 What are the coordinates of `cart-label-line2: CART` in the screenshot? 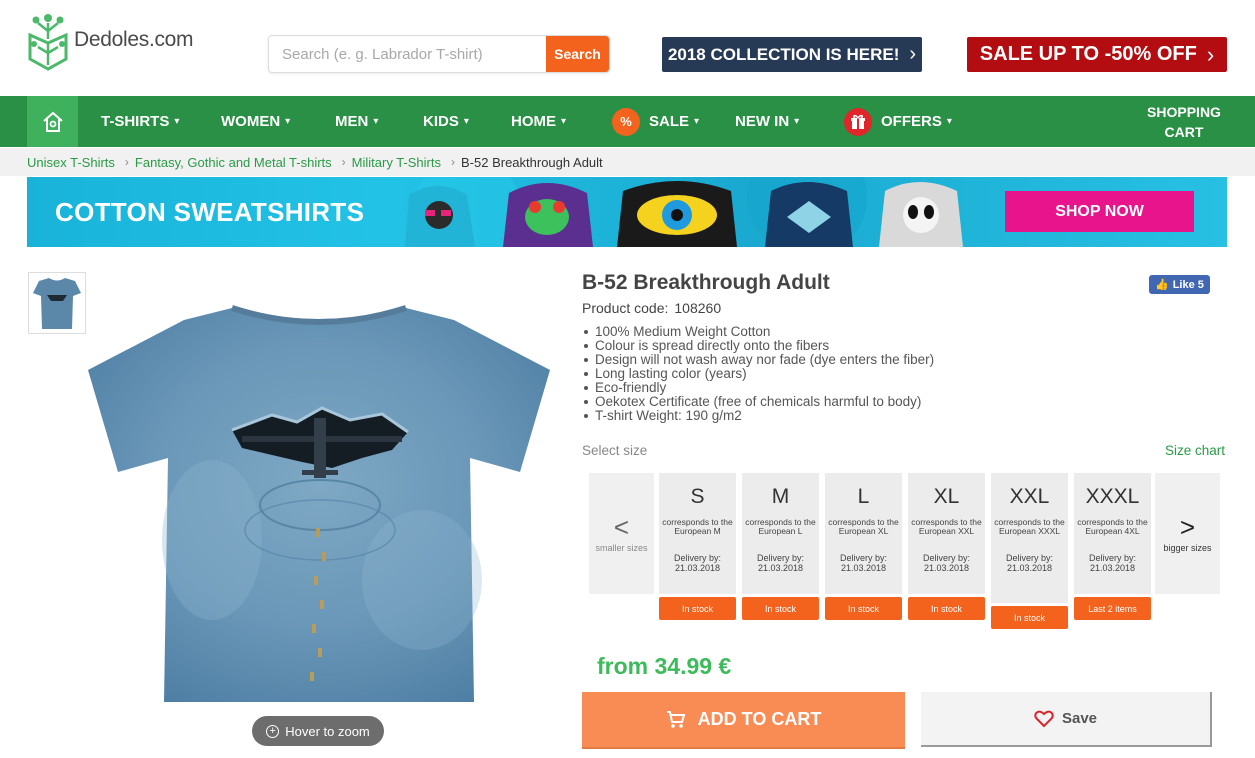 It's located at (1184, 132).